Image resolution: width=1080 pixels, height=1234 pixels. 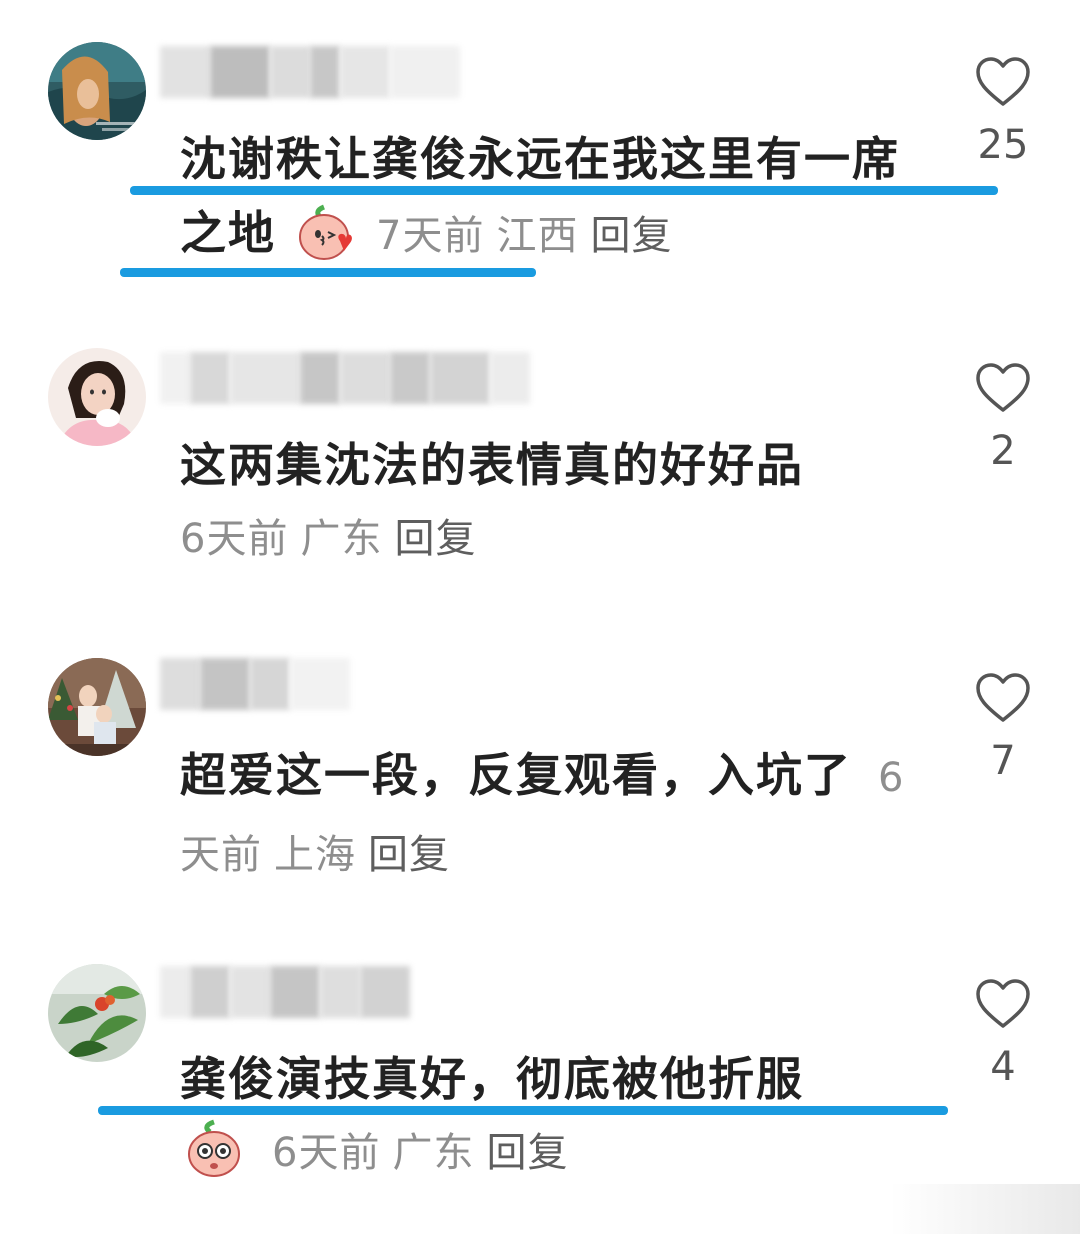 I want to click on like-count: 7, so click(x=1003, y=761).